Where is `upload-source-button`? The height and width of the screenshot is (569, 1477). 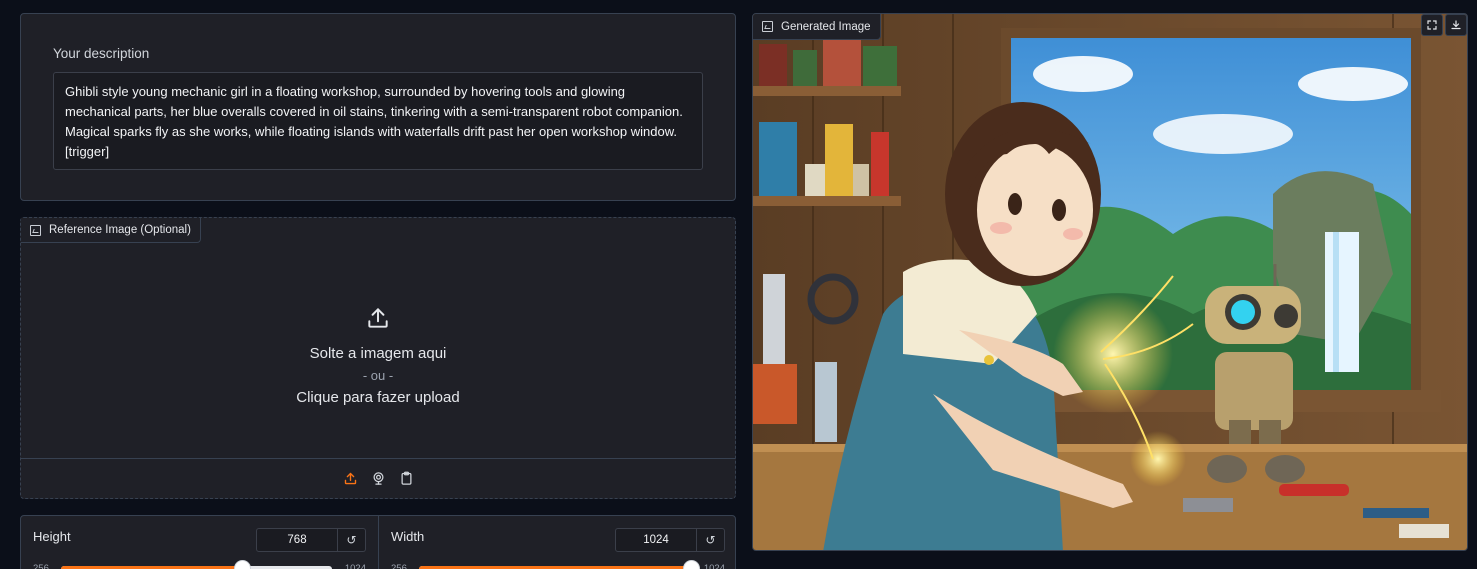 upload-source-button is located at coordinates (350, 479).